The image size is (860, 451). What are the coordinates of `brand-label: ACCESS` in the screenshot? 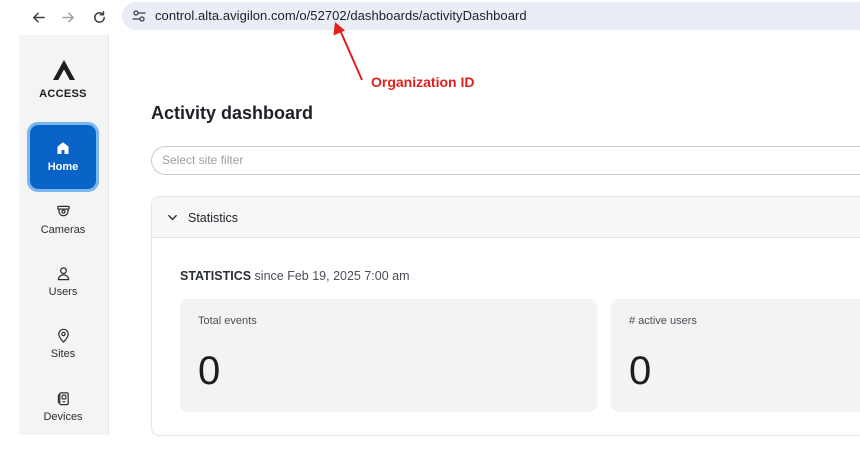 It's located at (63, 94).